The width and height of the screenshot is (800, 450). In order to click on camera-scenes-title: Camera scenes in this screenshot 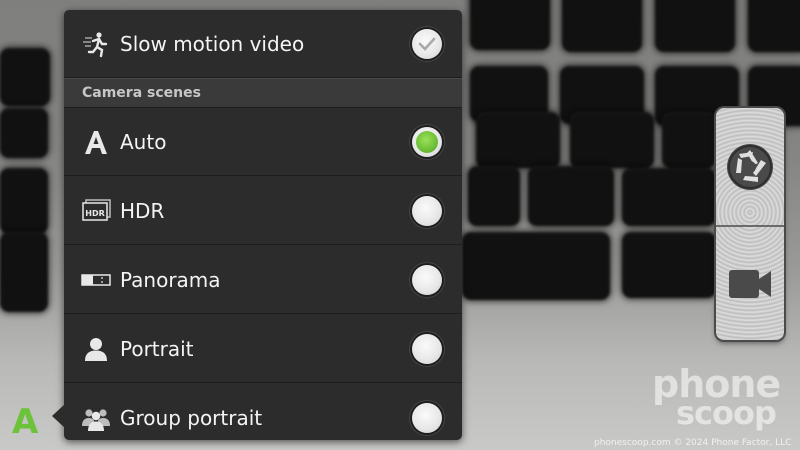, I will do `click(141, 93)`.